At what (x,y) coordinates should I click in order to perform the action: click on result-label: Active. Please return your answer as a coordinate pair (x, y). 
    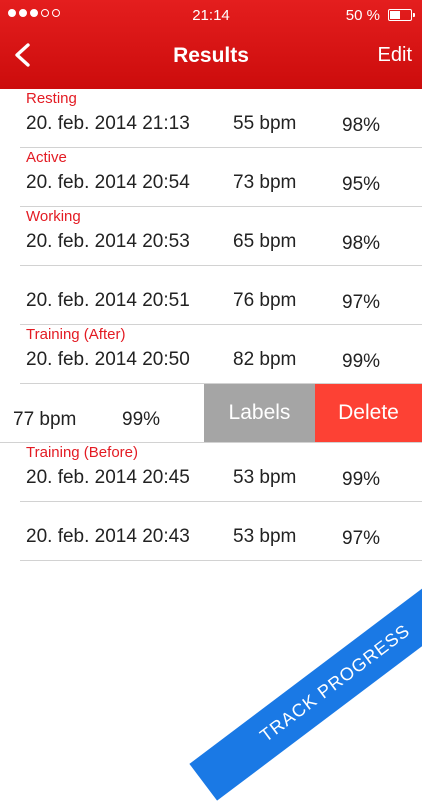
    Looking at the image, I should click on (46, 157).